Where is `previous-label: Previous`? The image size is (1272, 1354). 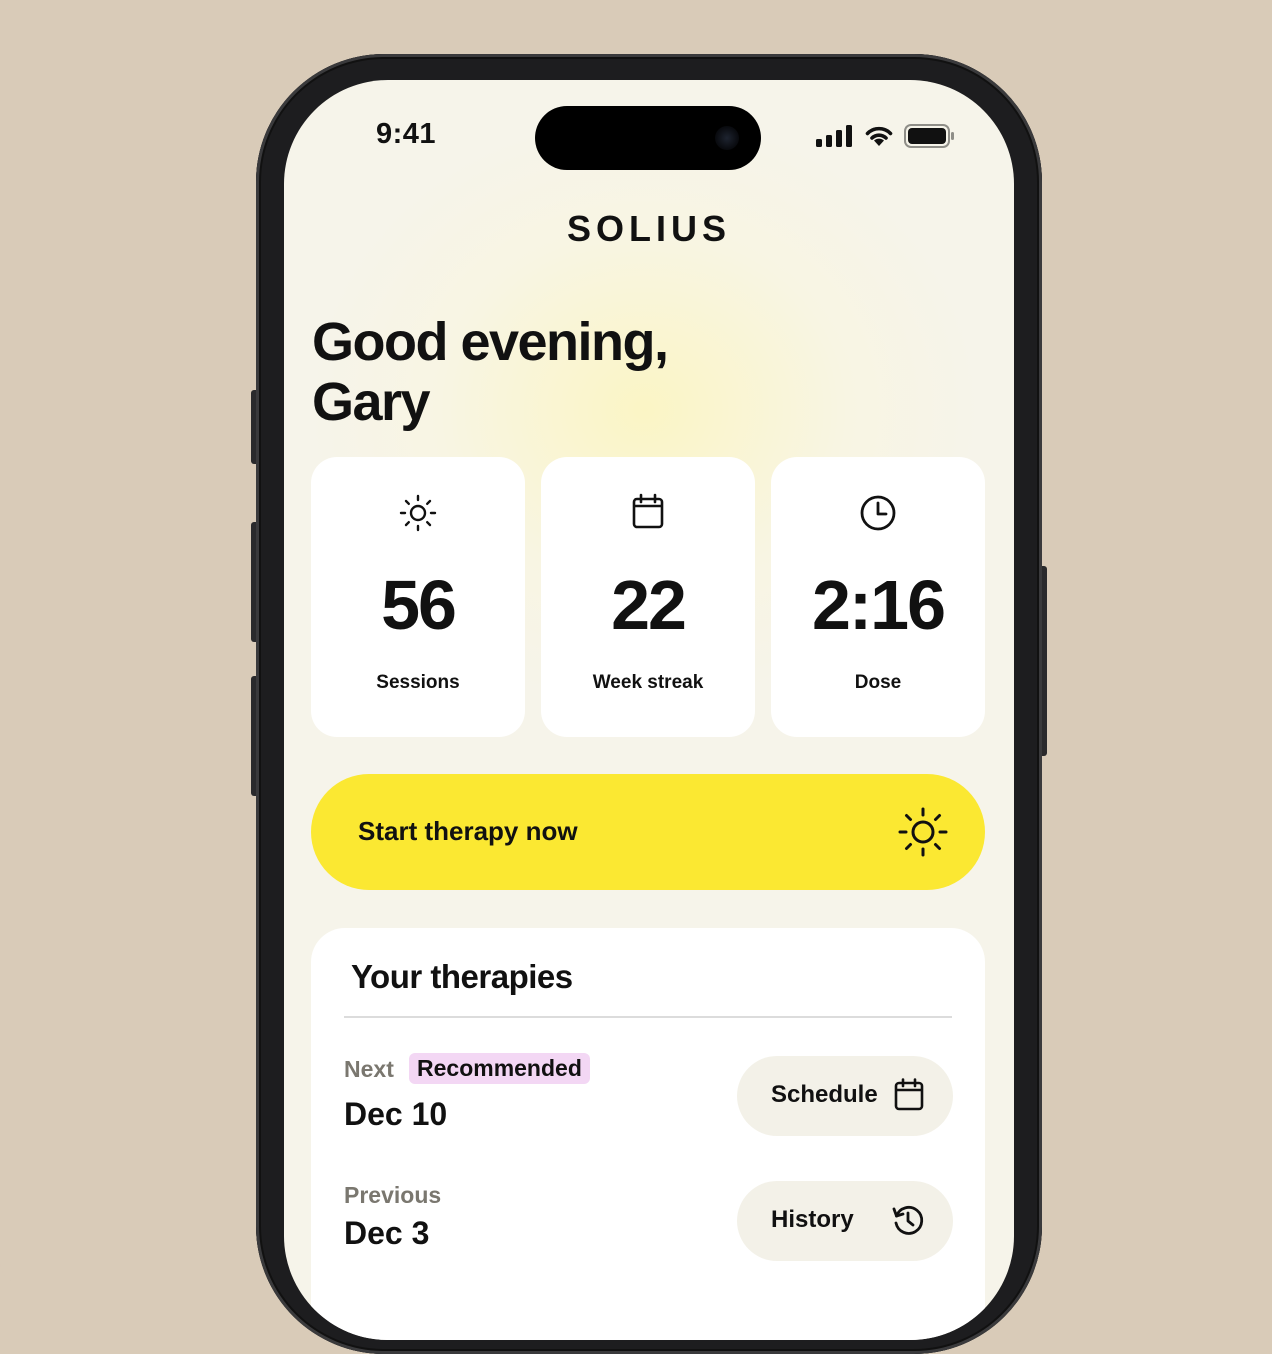
previous-label: Previous is located at coordinates (393, 1195).